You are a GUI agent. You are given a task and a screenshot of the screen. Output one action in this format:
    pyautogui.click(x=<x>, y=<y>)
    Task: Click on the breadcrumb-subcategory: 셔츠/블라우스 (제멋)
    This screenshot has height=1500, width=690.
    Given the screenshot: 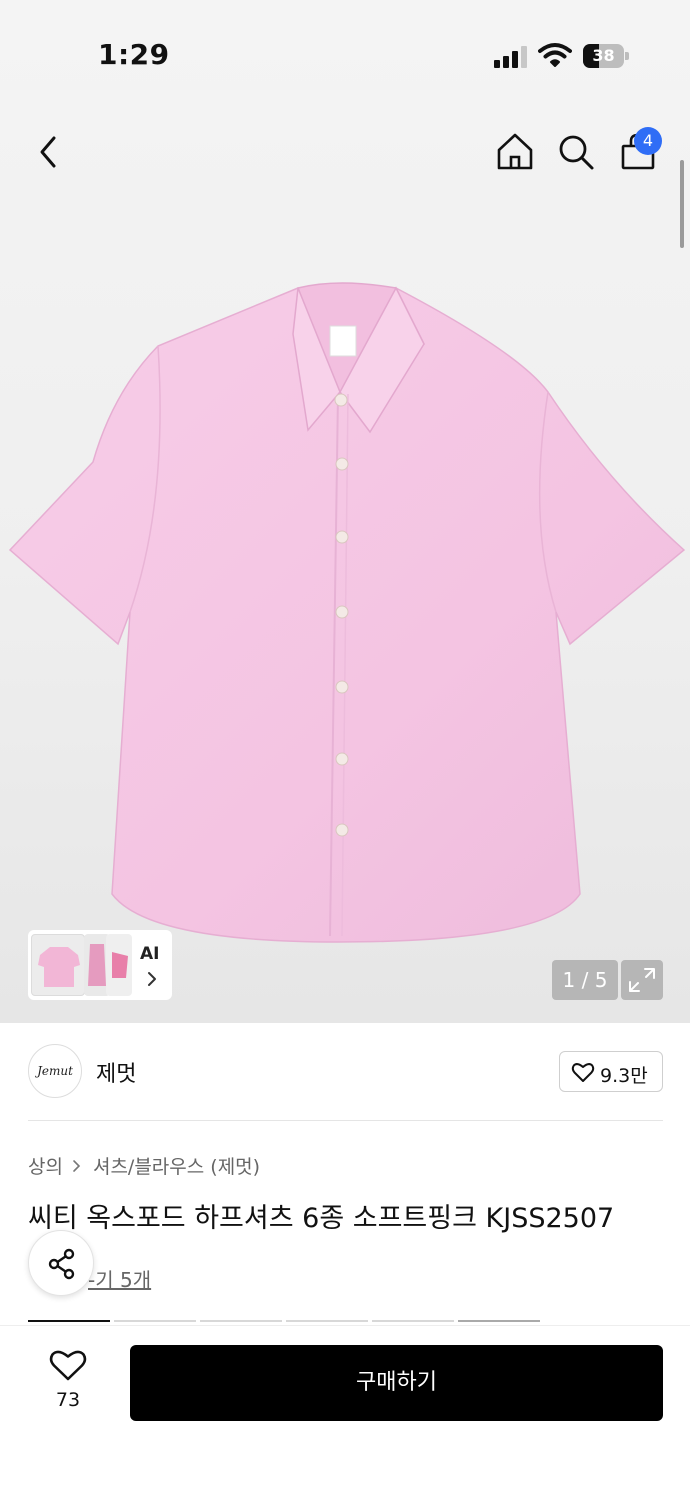 What is the action you would take?
    pyautogui.click(x=176, y=1165)
    